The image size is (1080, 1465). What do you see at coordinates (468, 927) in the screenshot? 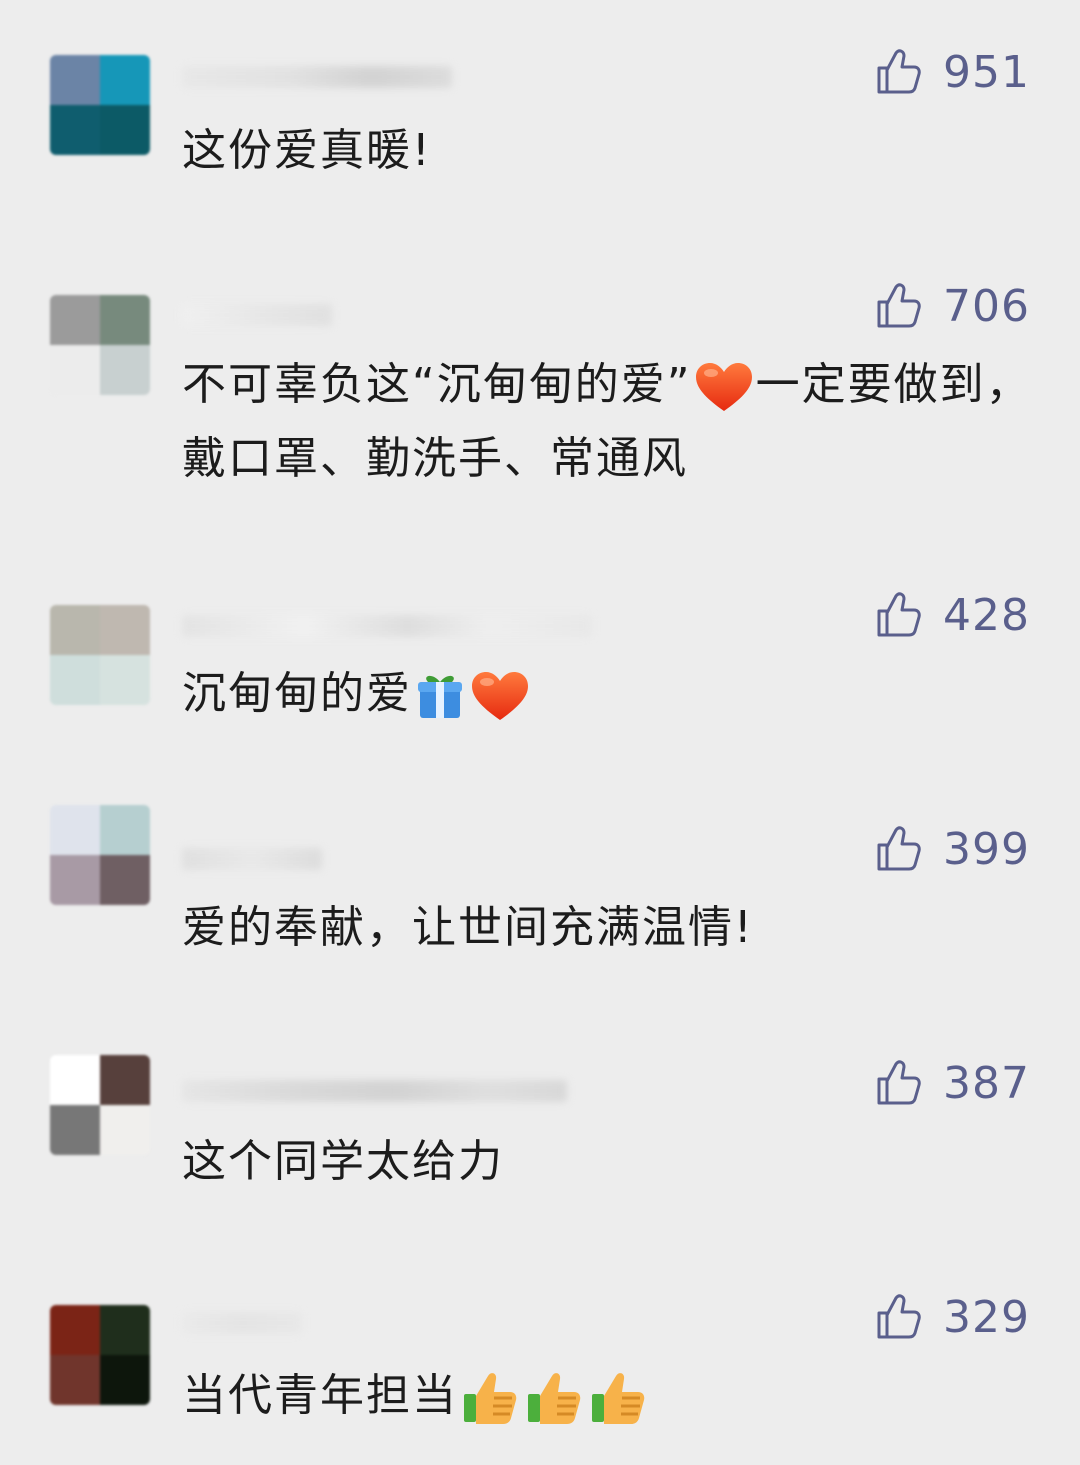
I see `comment-text-content: 爱的奉献，让世间充满温情!` at bounding box center [468, 927].